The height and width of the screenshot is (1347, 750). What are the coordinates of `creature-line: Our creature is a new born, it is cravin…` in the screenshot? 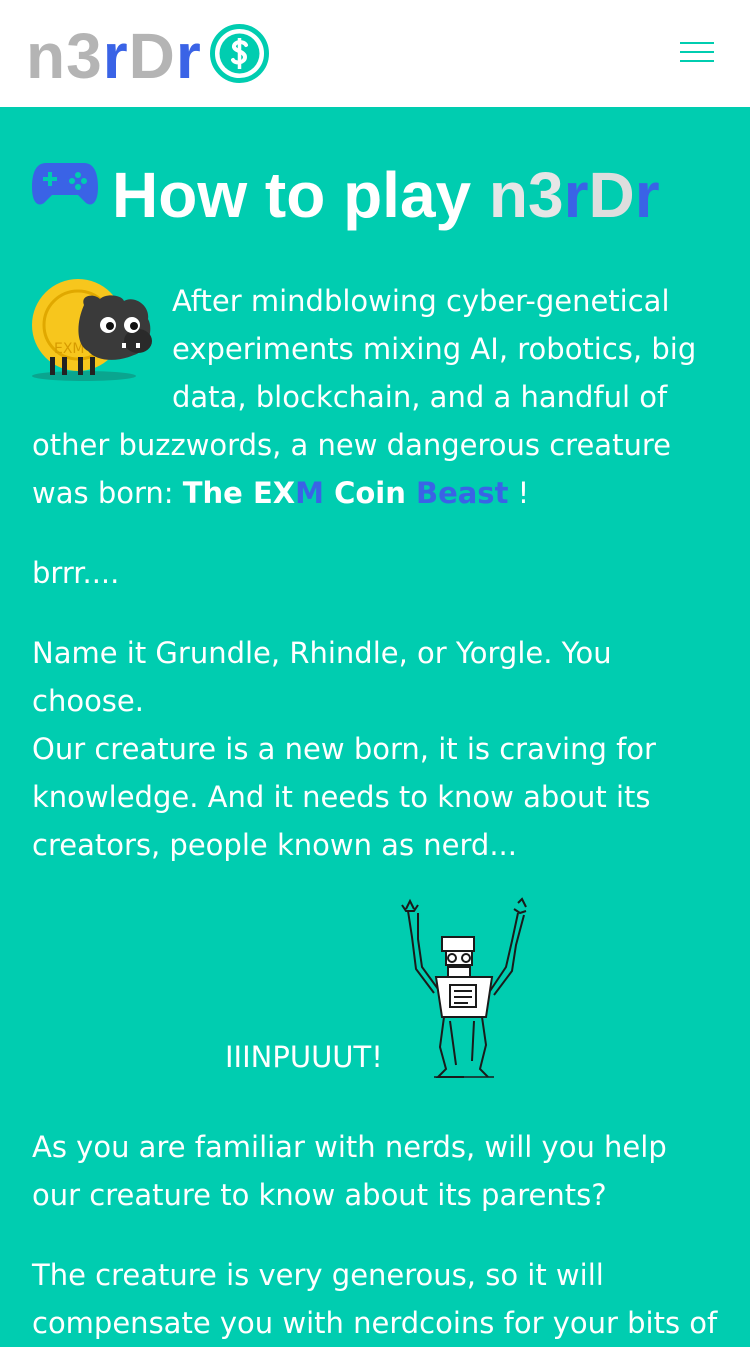 It's located at (344, 797).